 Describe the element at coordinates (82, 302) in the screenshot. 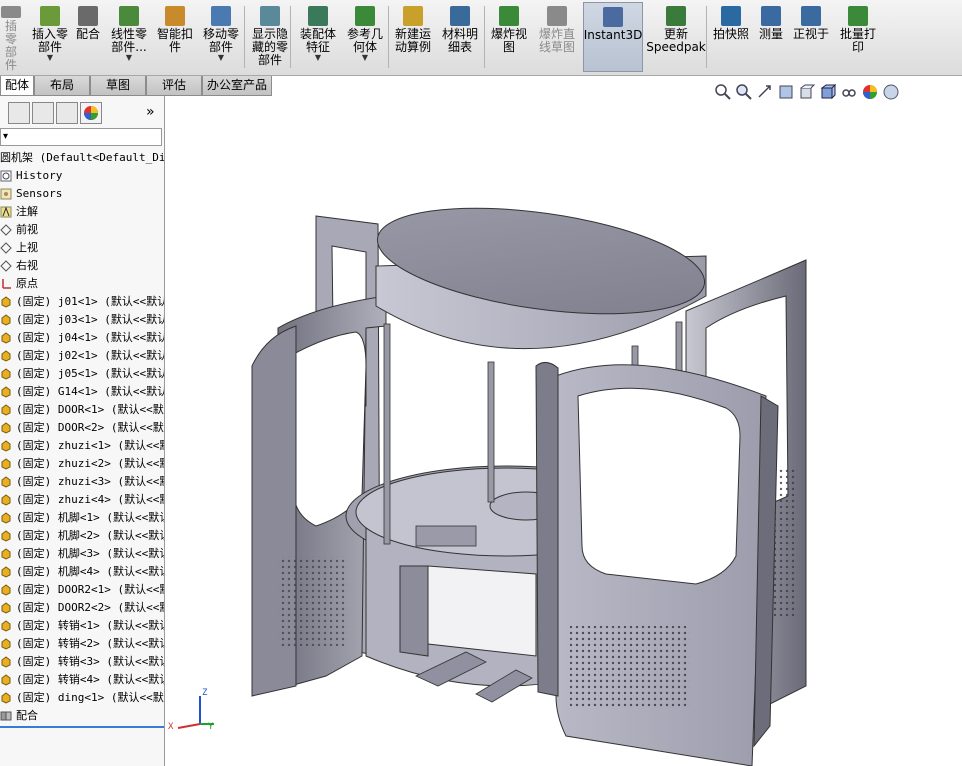

I see `tree-node: (固定) j01<1> (默认<<默认` at that location.